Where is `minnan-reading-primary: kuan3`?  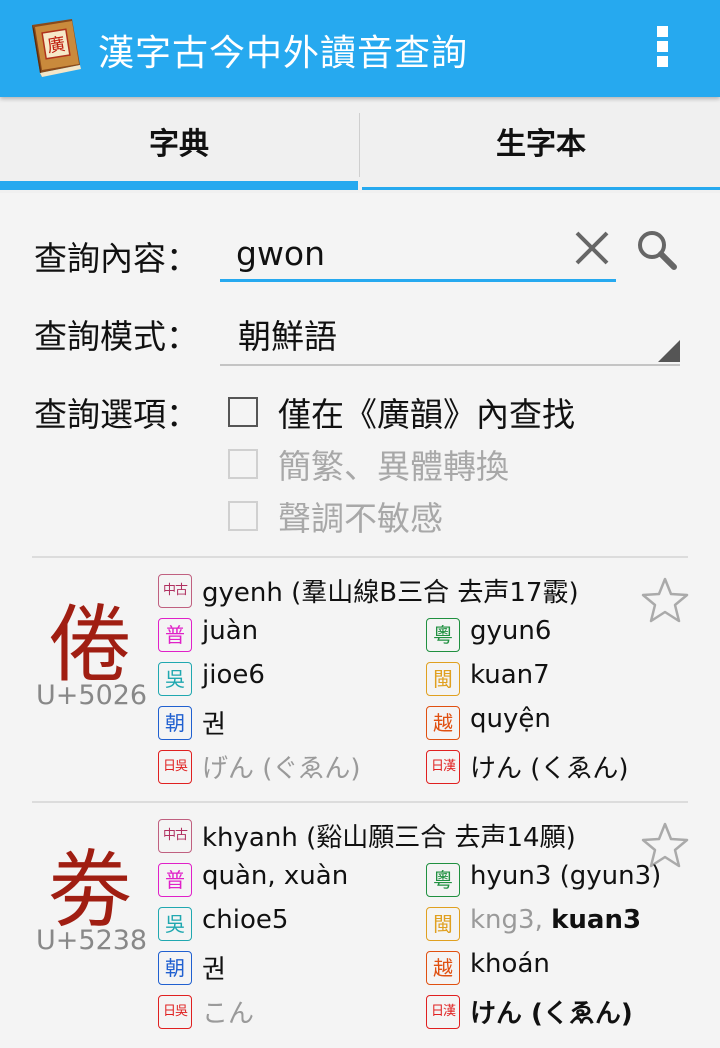
minnan-reading-primary: kuan3 is located at coordinates (596, 920).